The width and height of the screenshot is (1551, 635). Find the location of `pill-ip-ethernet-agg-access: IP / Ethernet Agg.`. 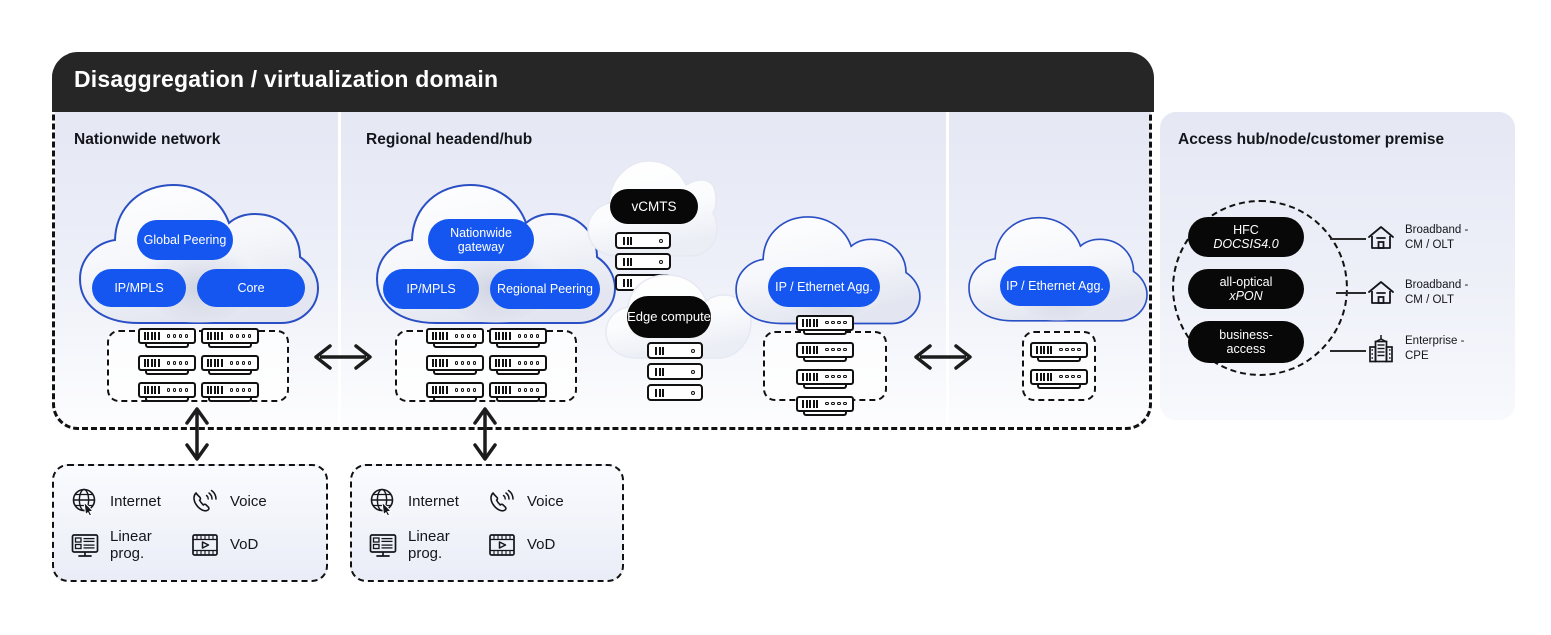

pill-ip-ethernet-agg-access: IP / Ethernet Agg. is located at coordinates (1055, 286).